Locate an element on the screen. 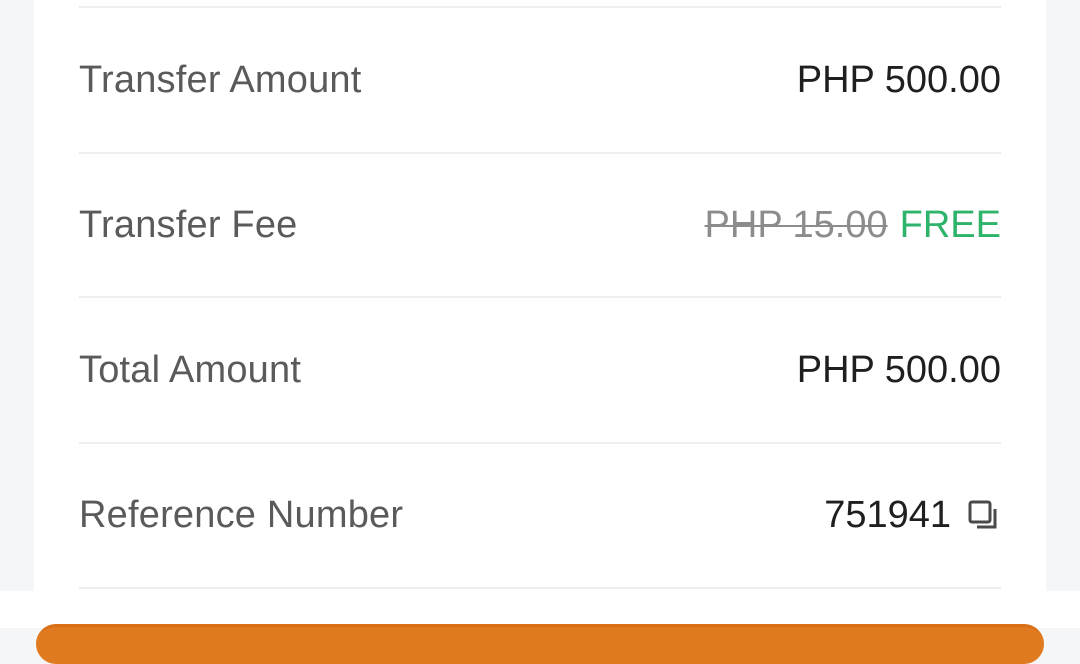 The image size is (1080, 664). reference-number-value: 751941 is located at coordinates (887, 515).